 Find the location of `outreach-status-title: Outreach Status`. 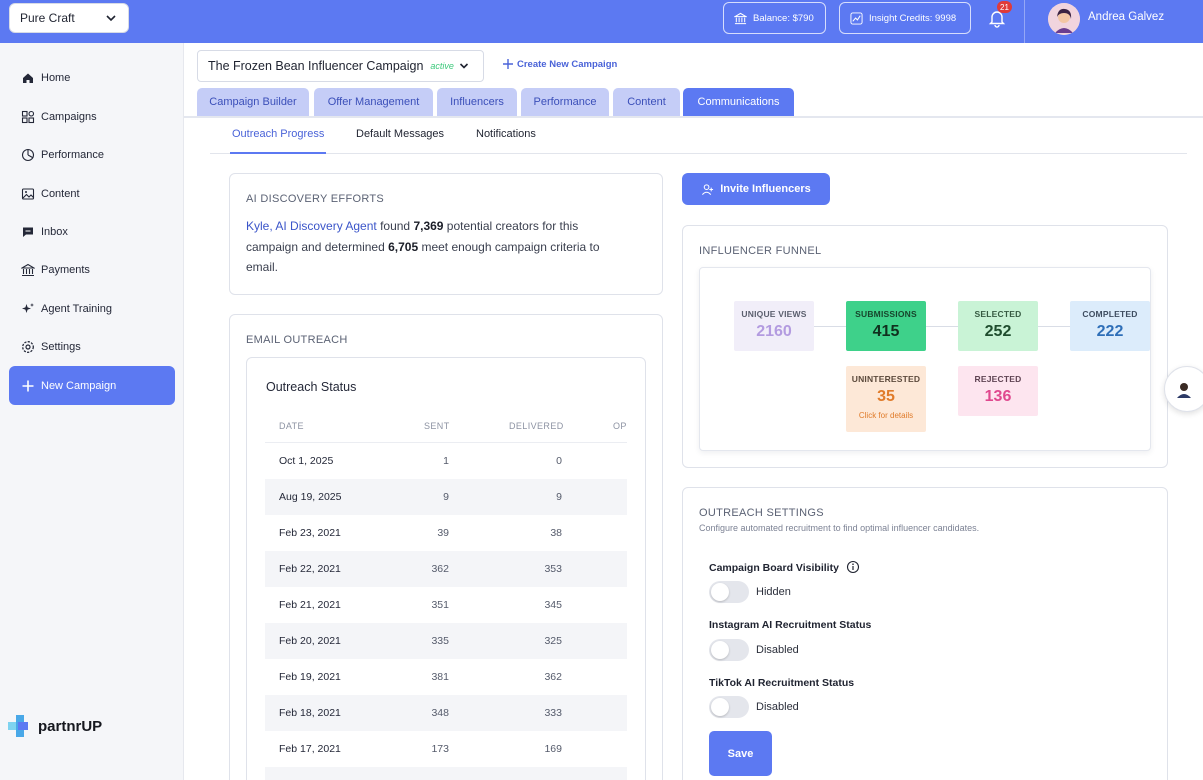

outreach-status-title: Outreach Status is located at coordinates (311, 387).